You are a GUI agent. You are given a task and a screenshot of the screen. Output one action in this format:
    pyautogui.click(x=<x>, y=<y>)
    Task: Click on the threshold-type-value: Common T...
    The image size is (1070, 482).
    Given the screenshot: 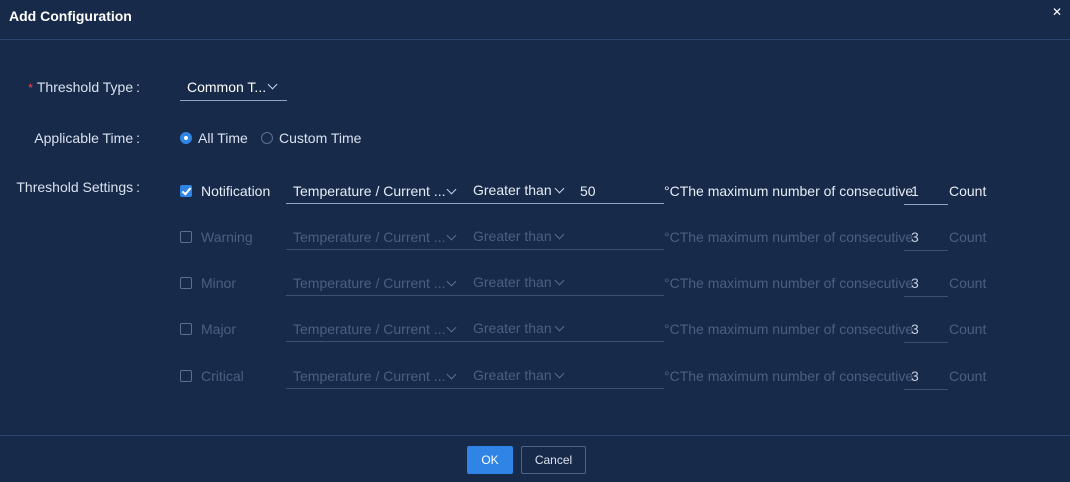 What is the action you would take?
    pyautogui.click(x=227, y=87)
    